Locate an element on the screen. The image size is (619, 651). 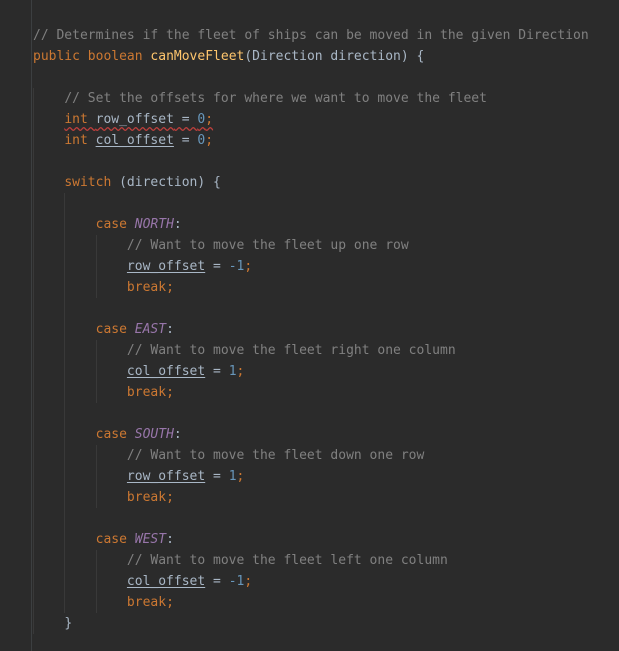
code-line: case NORTH: is located at coordinates (311, 224).